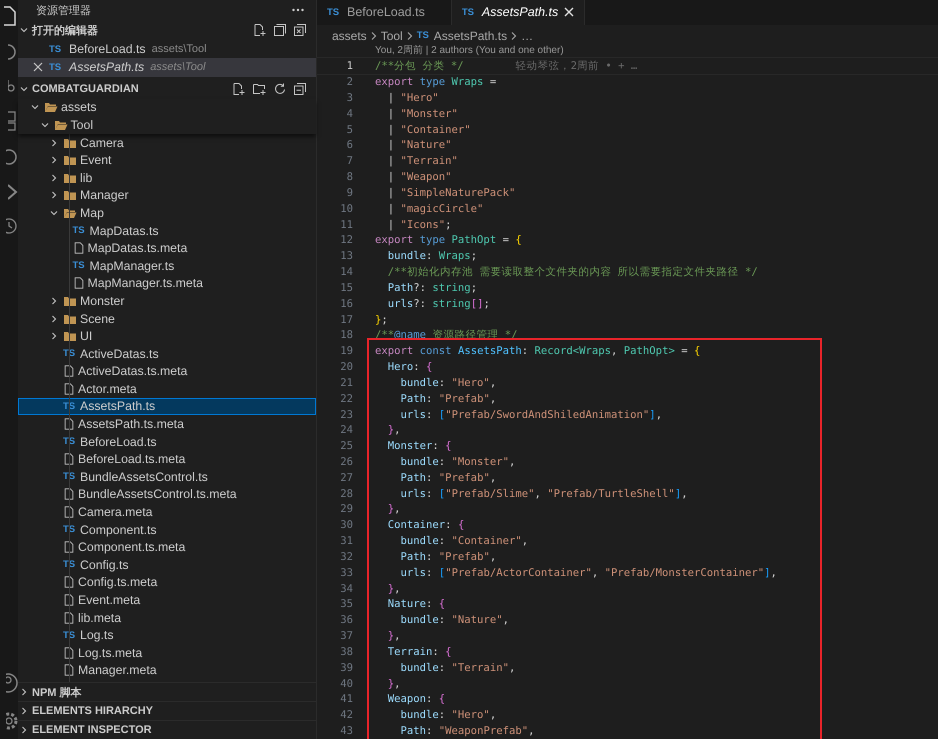 This screenshot has height=739, width=938. What do you see at coordinates (167, 617) in the screenshot?
I see `tree-item: lib.meta` at bounding box center [167, 617].